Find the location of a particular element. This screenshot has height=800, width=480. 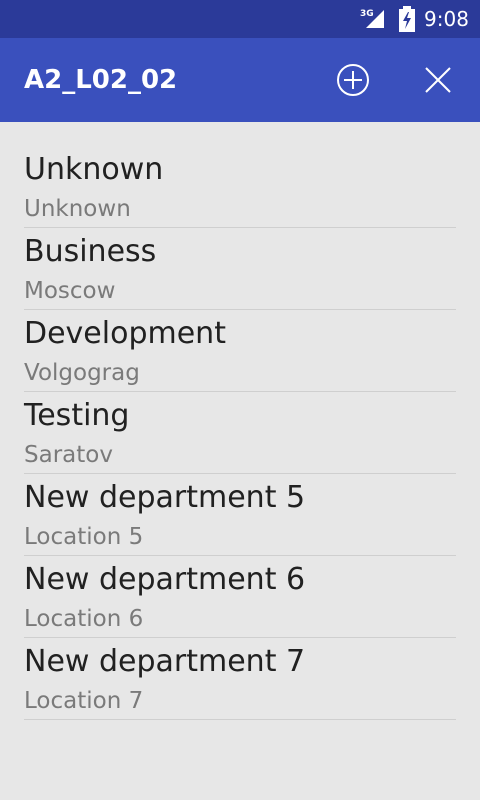

department-location: Moscow is located at coordinates (70, 291).